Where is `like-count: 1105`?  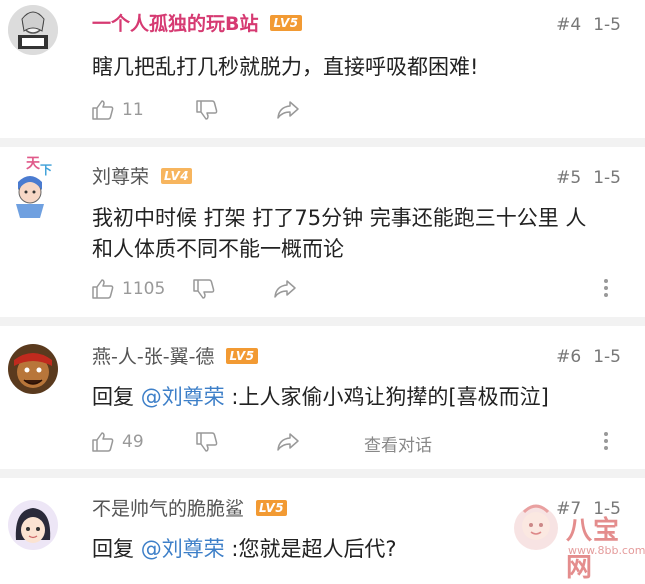
like-count: 1105 is located at coordinates (144, 289).